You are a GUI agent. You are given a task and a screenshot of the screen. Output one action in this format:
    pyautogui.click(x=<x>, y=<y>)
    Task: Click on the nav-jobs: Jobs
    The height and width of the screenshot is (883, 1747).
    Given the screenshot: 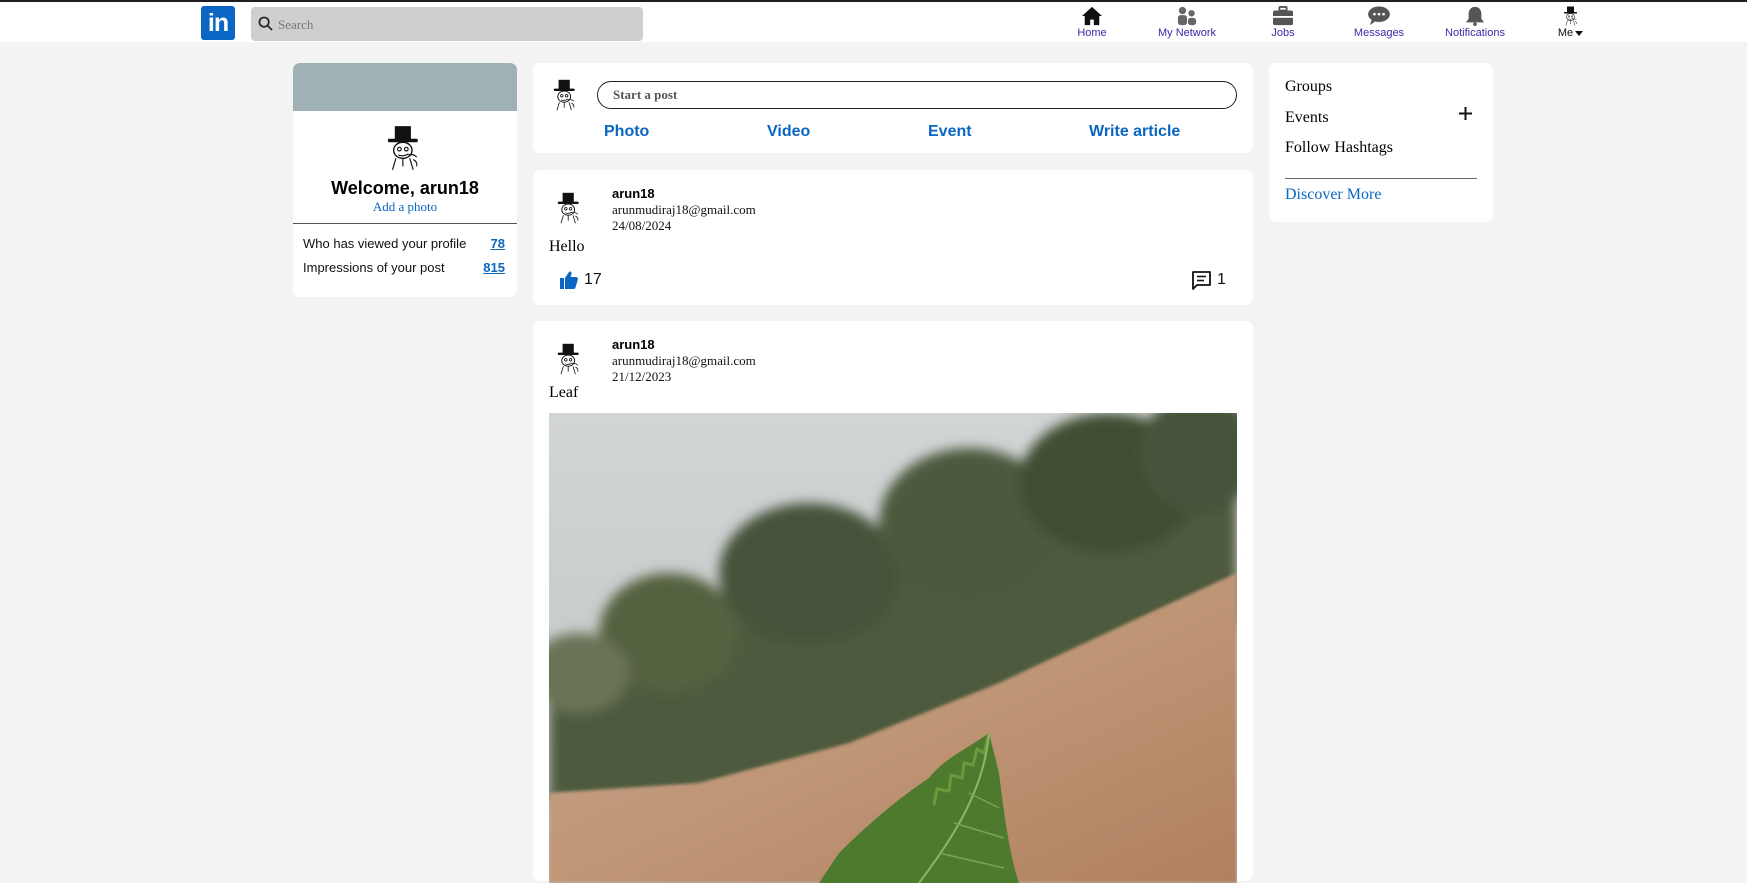 What is the action you would take?
    pyautogui.click(x=1283, y=25)
    